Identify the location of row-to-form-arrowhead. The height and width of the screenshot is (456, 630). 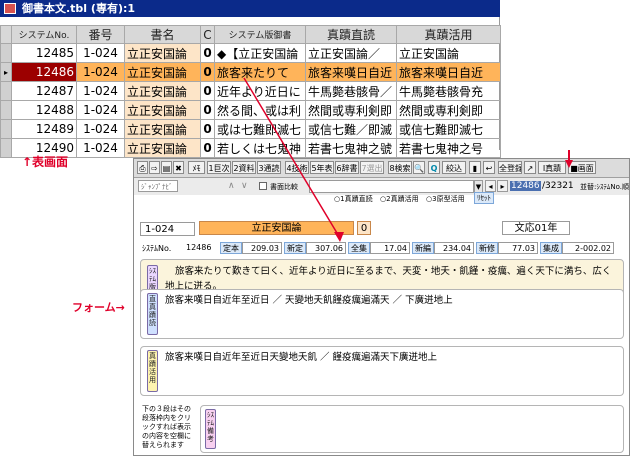
(339, 237).